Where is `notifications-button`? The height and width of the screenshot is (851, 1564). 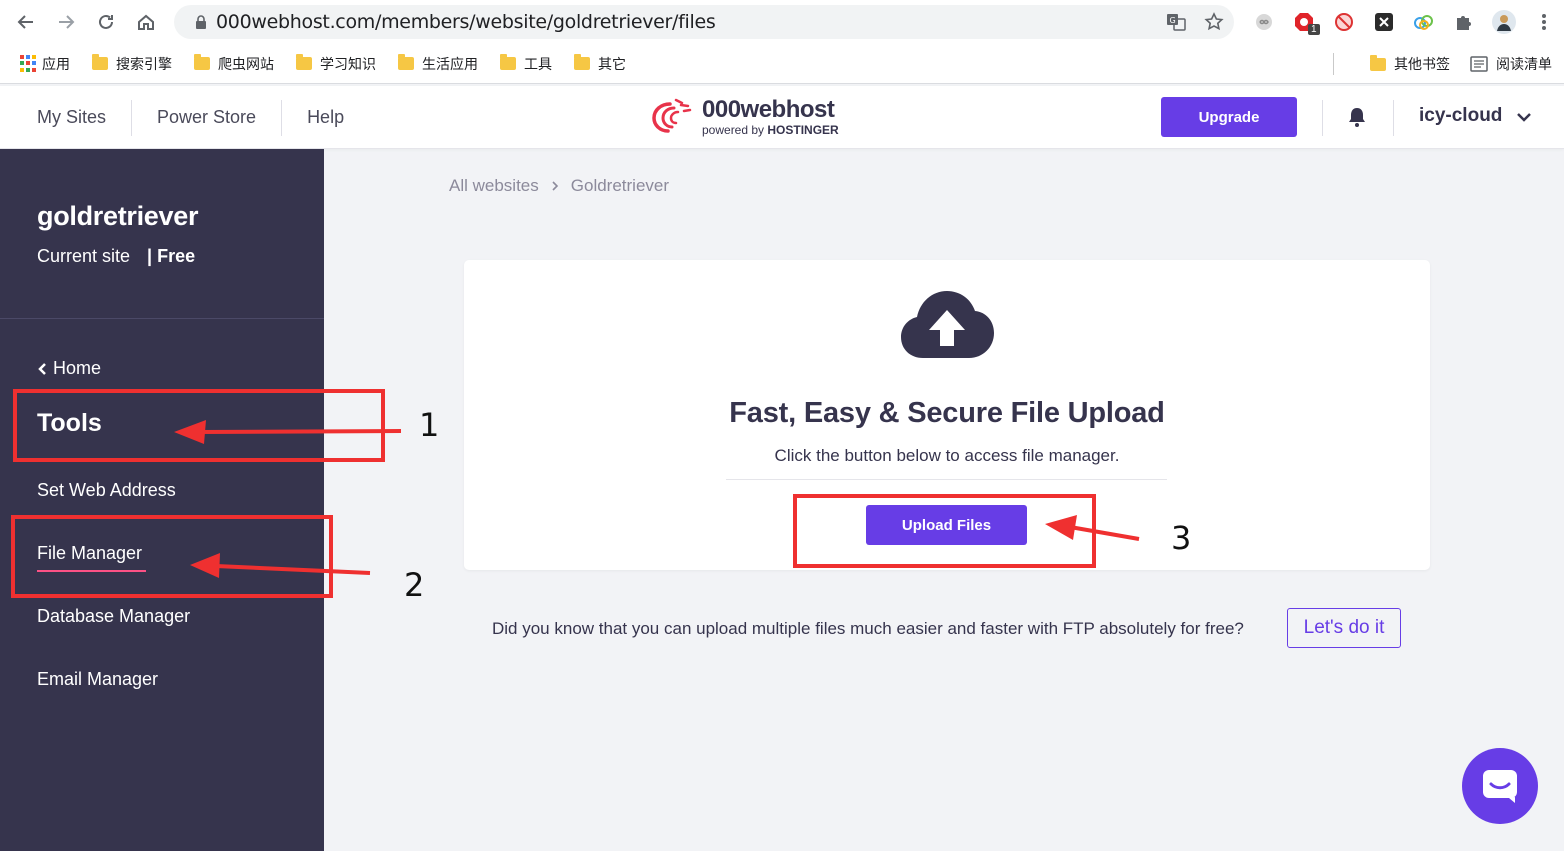
notifications-button is located at coordinates (1357, 119).